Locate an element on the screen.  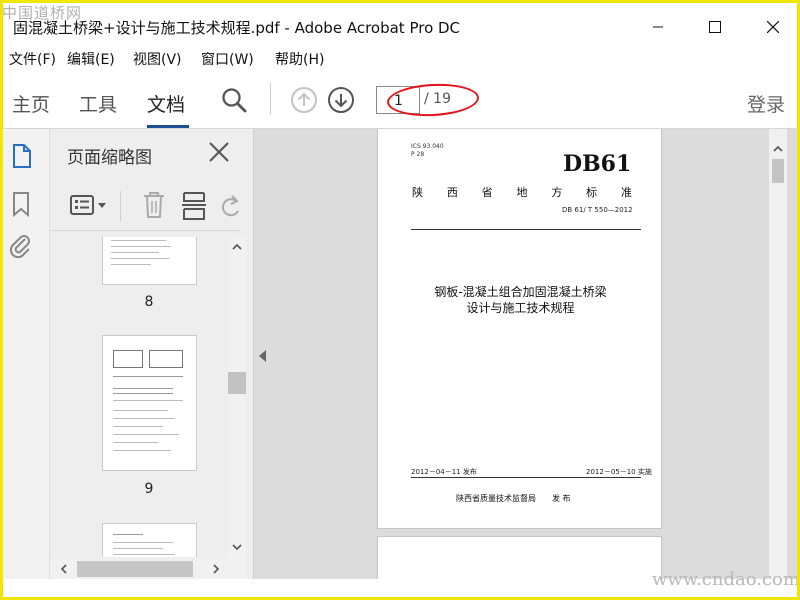
horizontal-scroll-thumb is located at coordinates (135, 569).